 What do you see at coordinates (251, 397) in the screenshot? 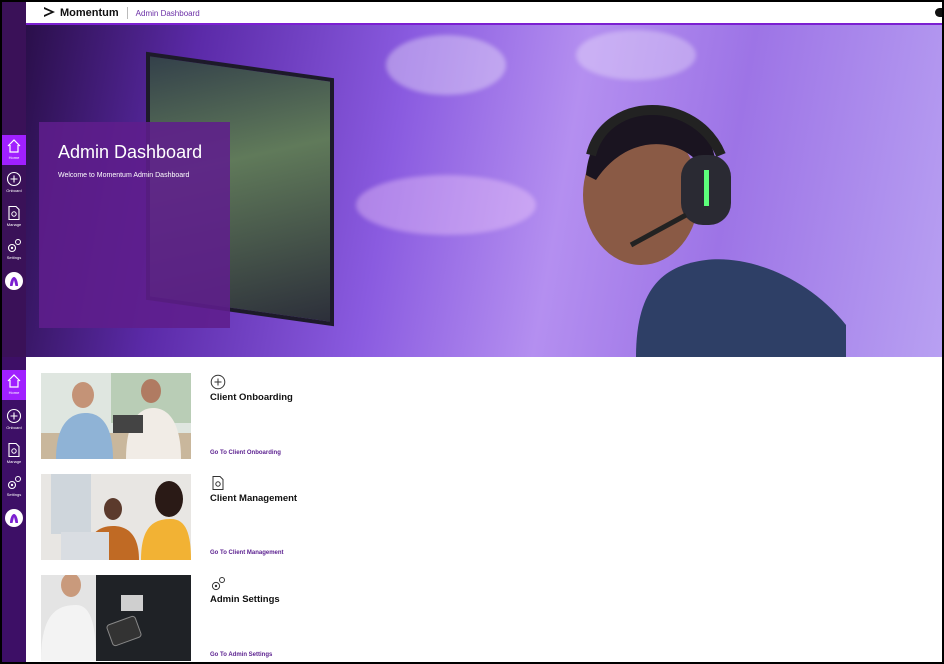
I see `card-title: Client Onboarding` at bounding box center [251, 397].